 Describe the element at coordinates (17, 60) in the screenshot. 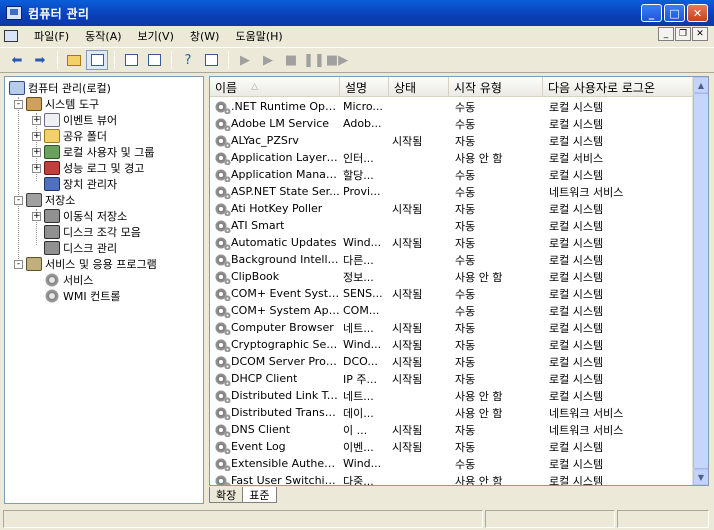

I see `back-arrow-icon: ⬅` at that location.